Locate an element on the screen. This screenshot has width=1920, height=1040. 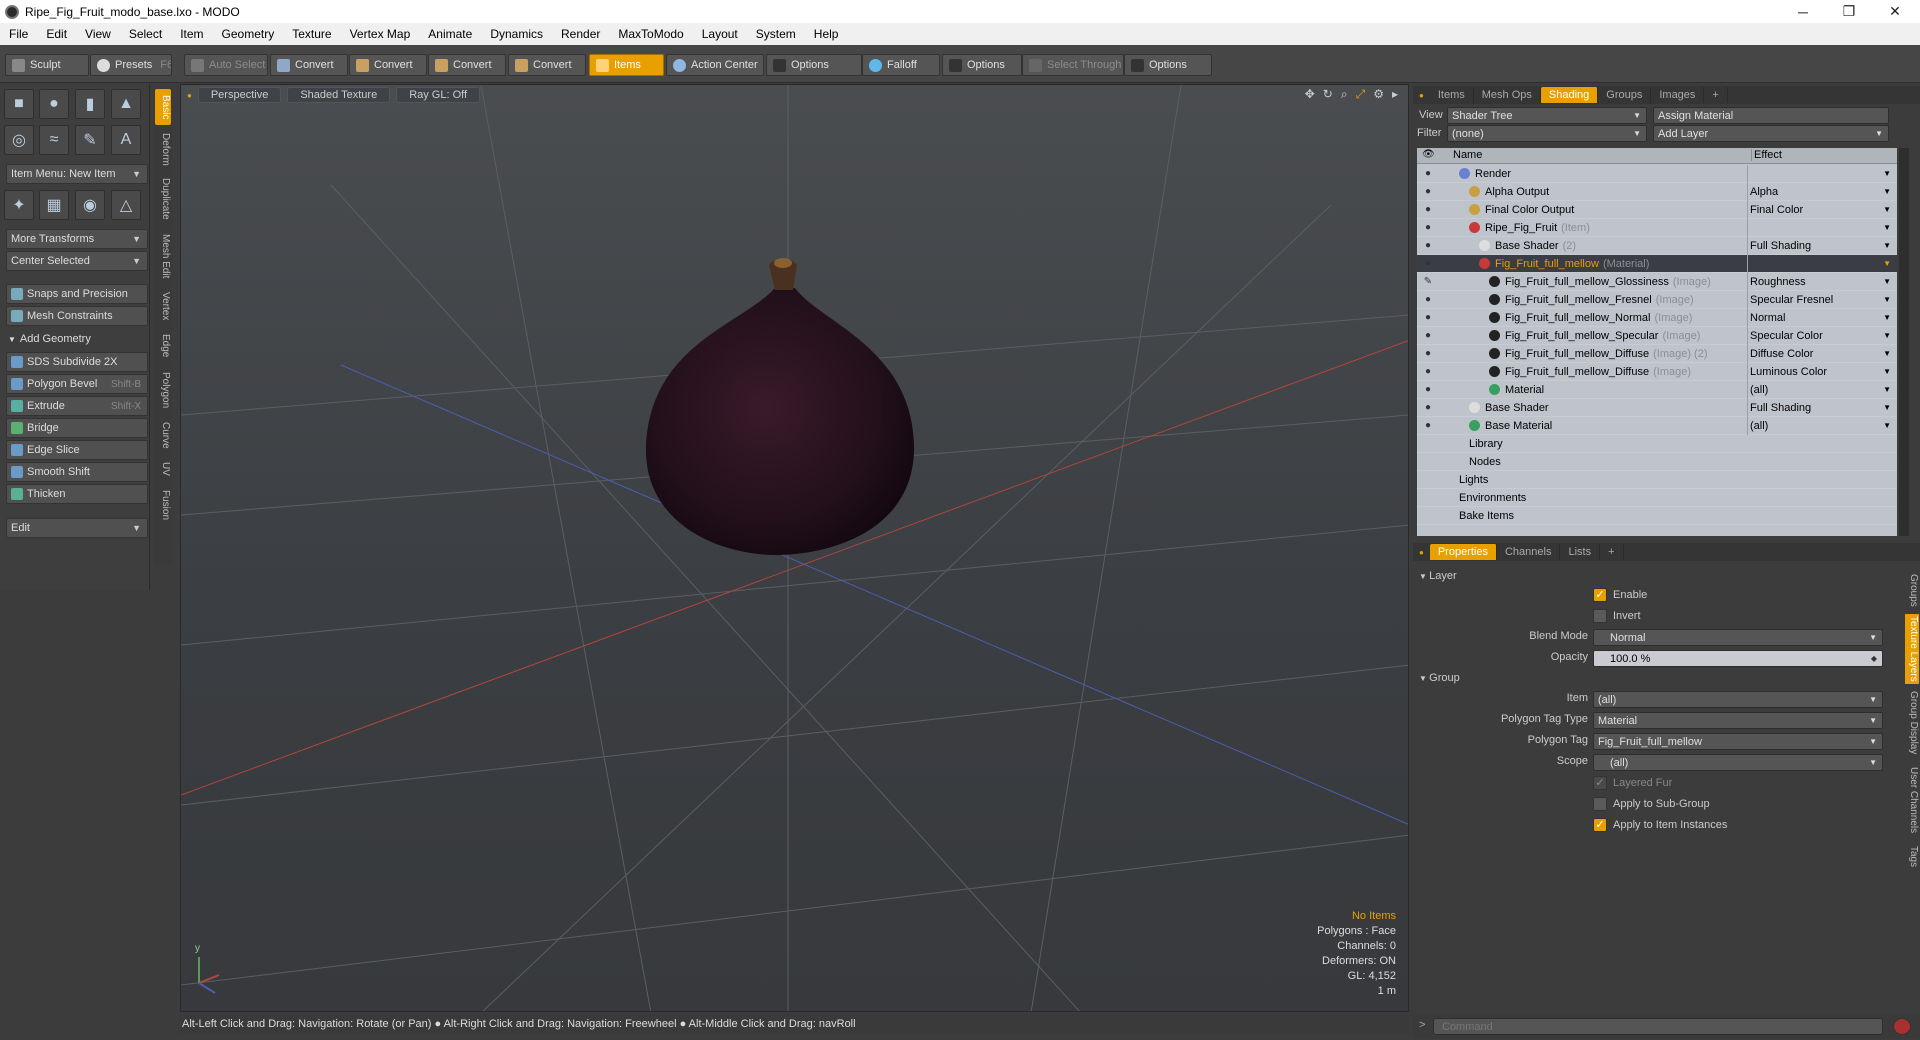
sds-subdivide-button: SDS Subdivide 2X is located at coordinates (77, 362).